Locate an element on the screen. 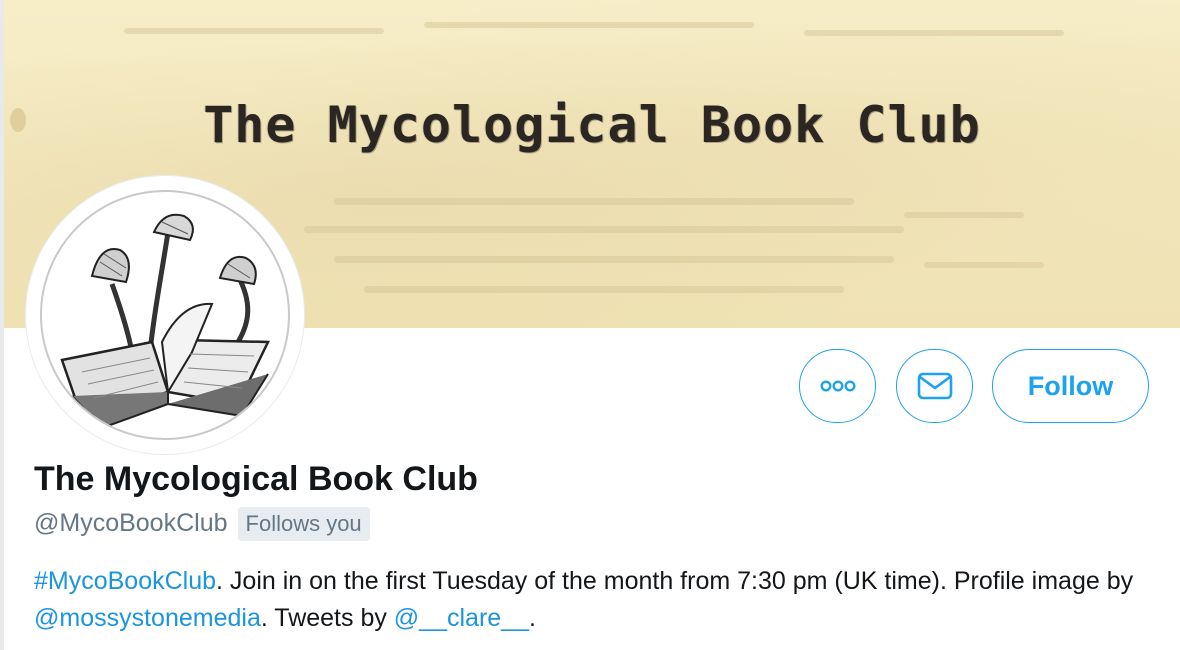 The height and width of the screenshot is (650, 1180). bio-mention-clare: @__clare__ is located at coordinates (461, 618).